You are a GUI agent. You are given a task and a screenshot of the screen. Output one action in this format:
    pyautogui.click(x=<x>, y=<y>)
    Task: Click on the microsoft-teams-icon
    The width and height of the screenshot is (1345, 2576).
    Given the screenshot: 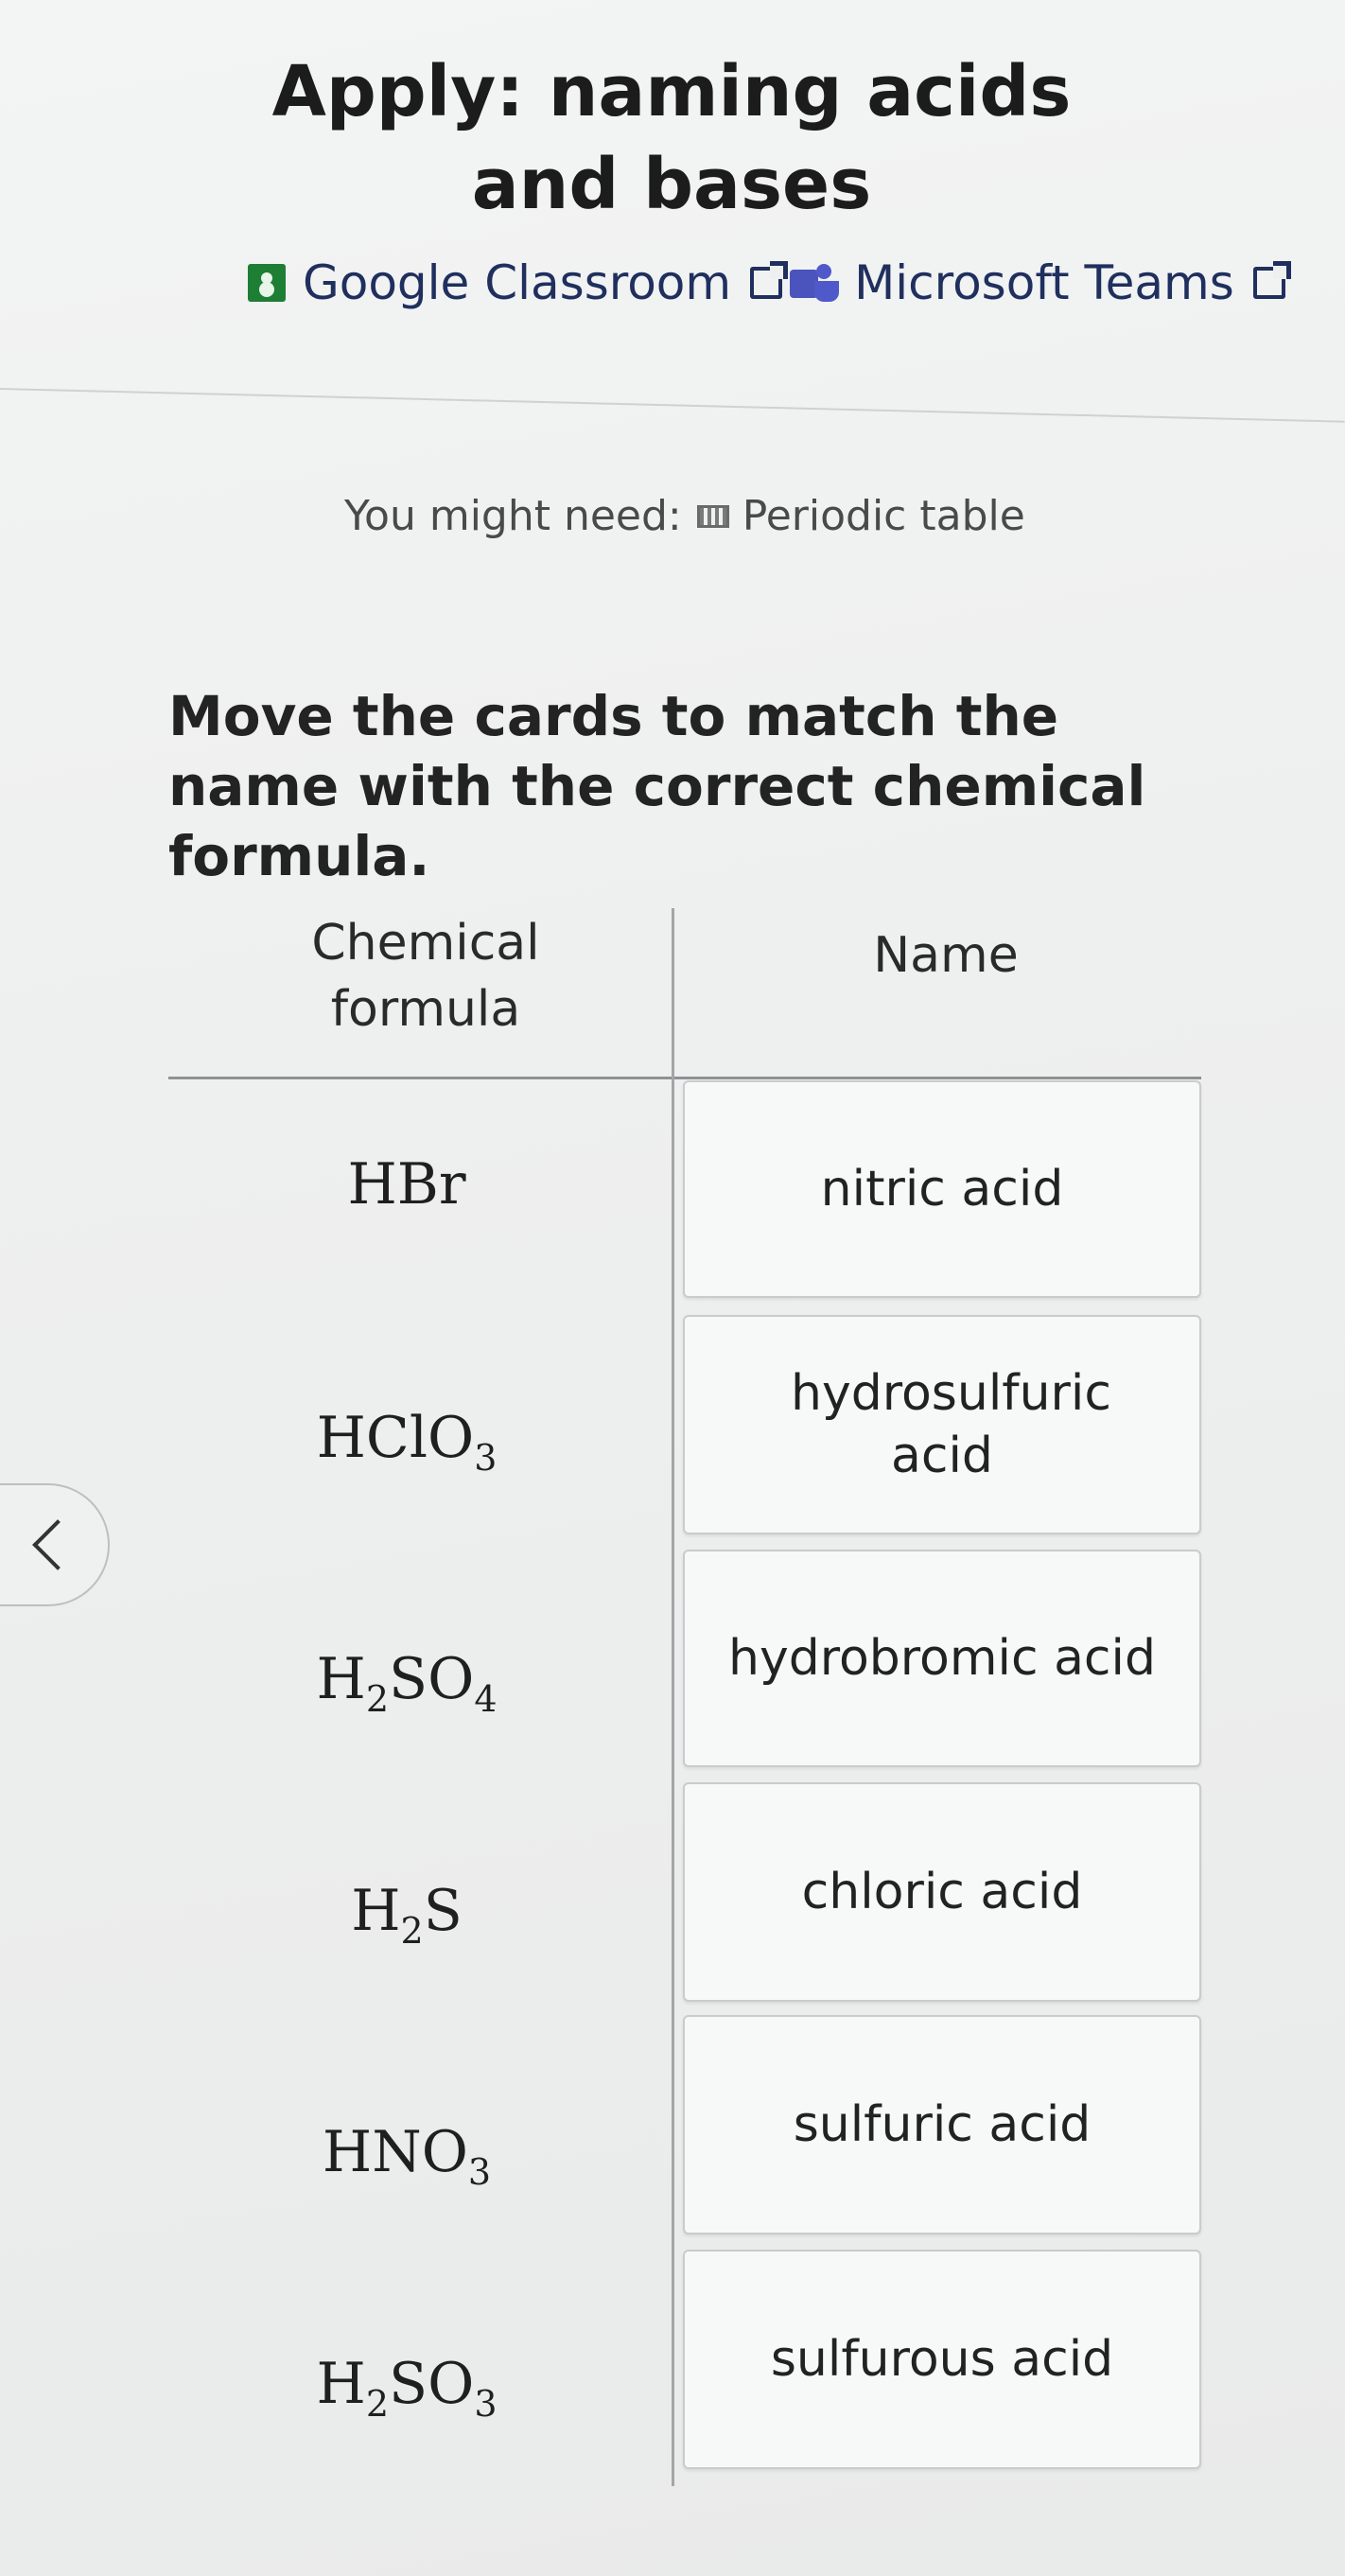 What is the action you would take?
    pyautogui.click(x=817, y=283)
    